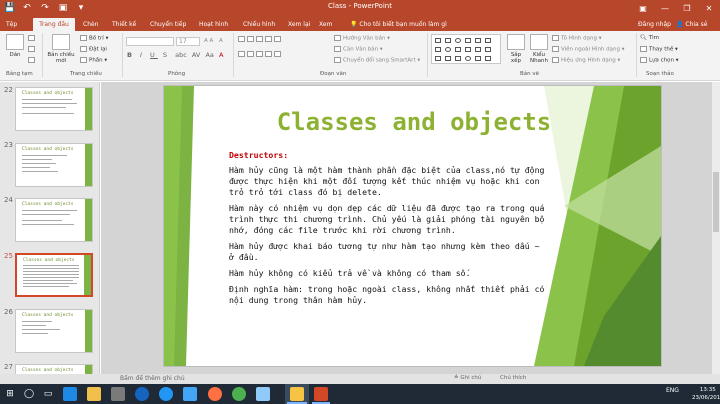  What do you see at coordinates (321, 394) in the screenshot?
I see `powerpoint-icon` at bounding box center [321, 394].